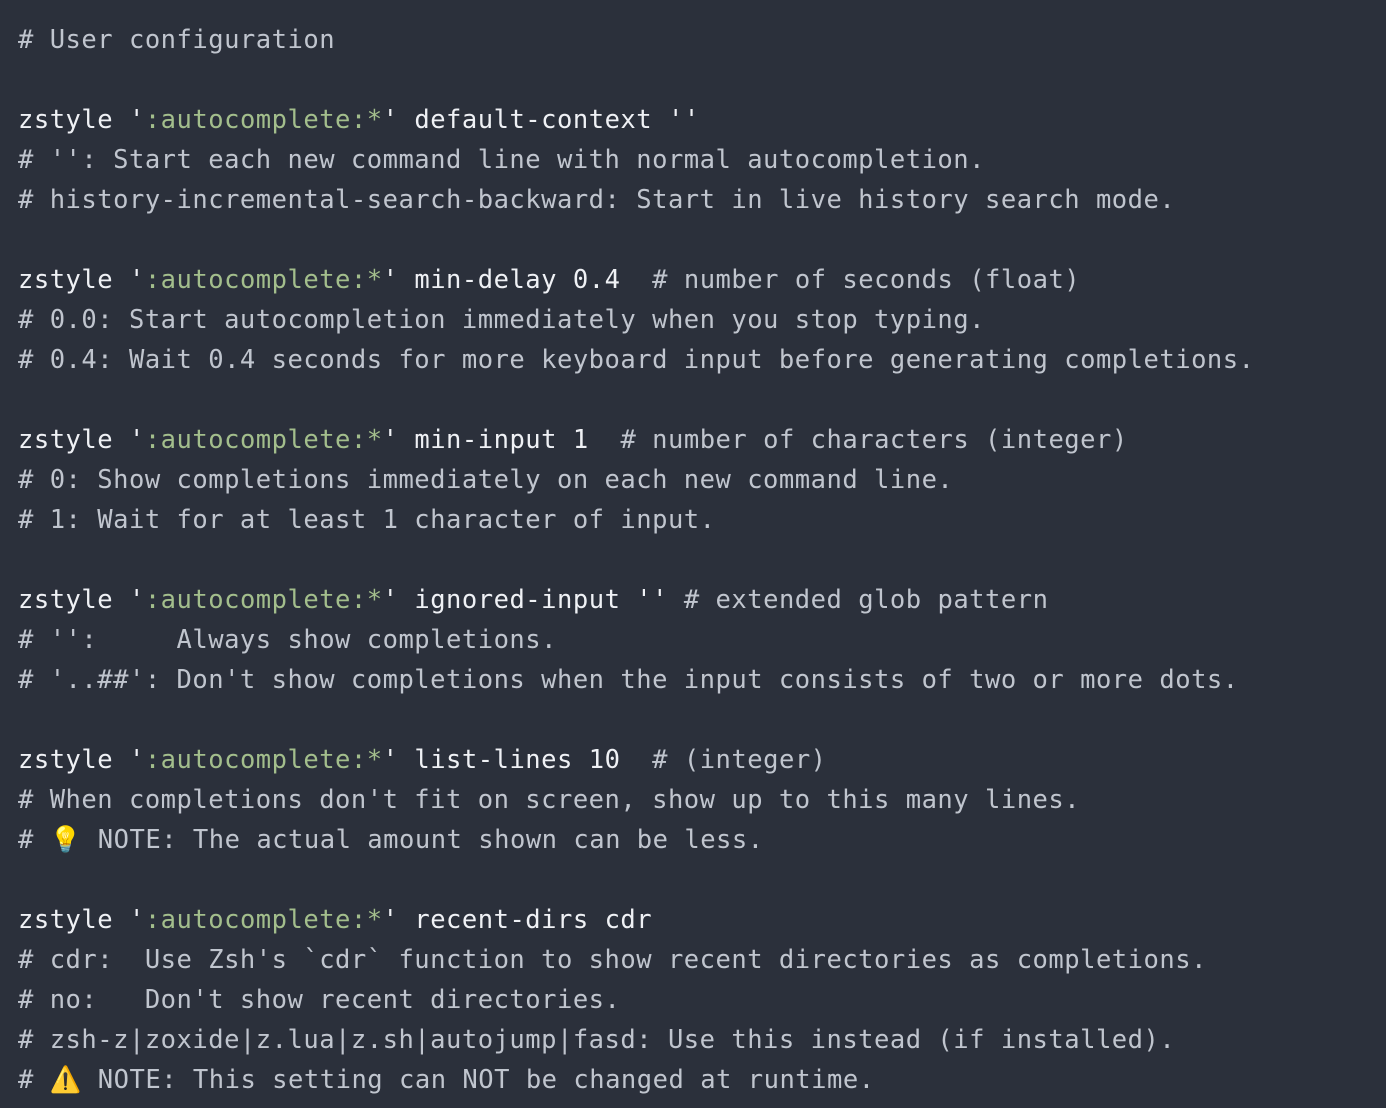 Image resolution: width=1386 pixels, height=1108 pixels. Describe the element at coordinates (541, 600) in the screenshot. I see `style-setting: ignored-input ''` at that location.